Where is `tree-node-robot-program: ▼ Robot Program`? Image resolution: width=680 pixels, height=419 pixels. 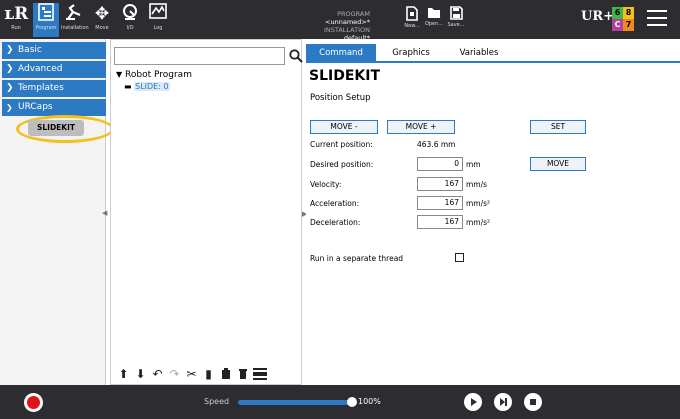 tree-node-robot-program: ▼ Robot Program is located at coordinates (154, 75).